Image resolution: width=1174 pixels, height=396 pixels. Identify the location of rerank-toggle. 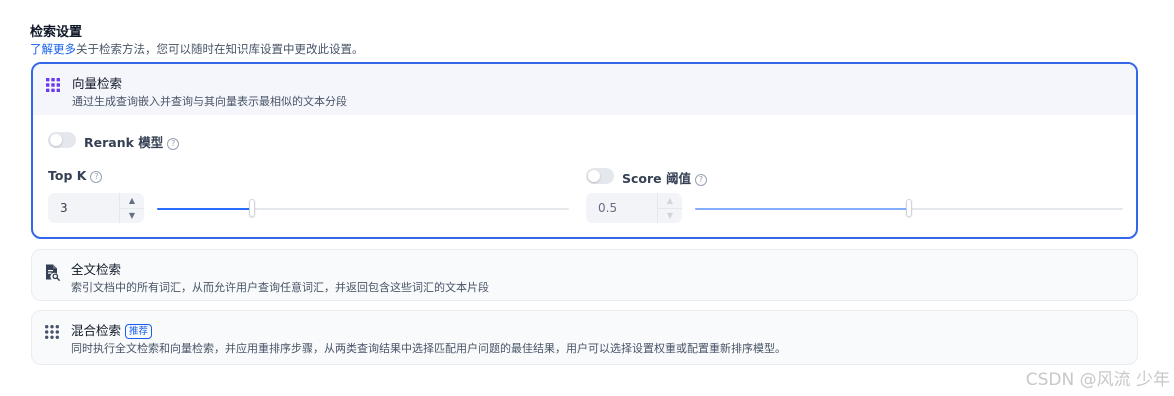
(62, 140).